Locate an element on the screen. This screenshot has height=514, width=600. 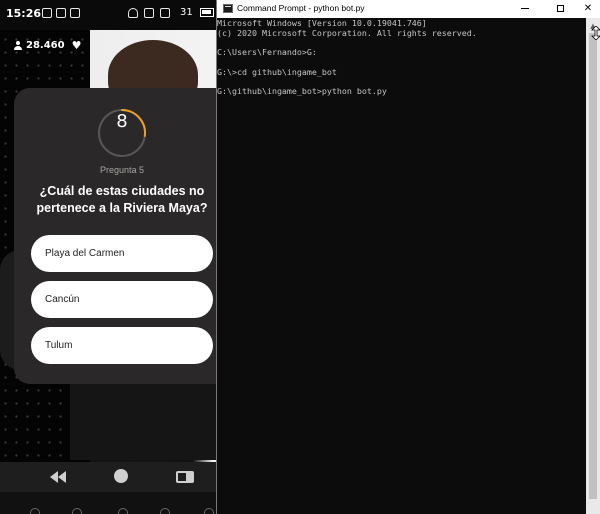
question-number: Pregunta 5 is located at coordinates (122, 170).